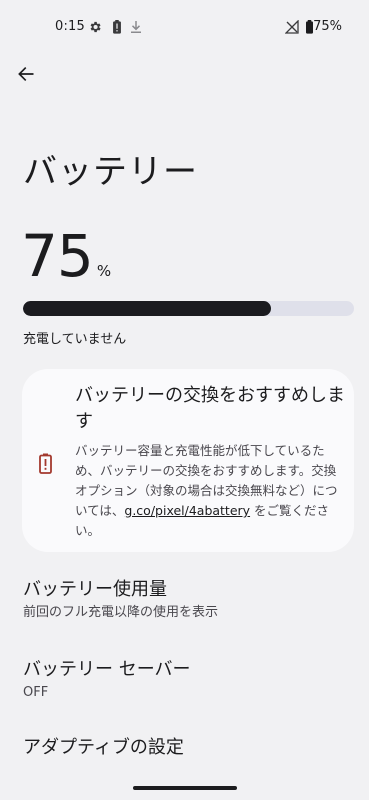  I want to click on battery-level-unit: %, so click(104, 271).